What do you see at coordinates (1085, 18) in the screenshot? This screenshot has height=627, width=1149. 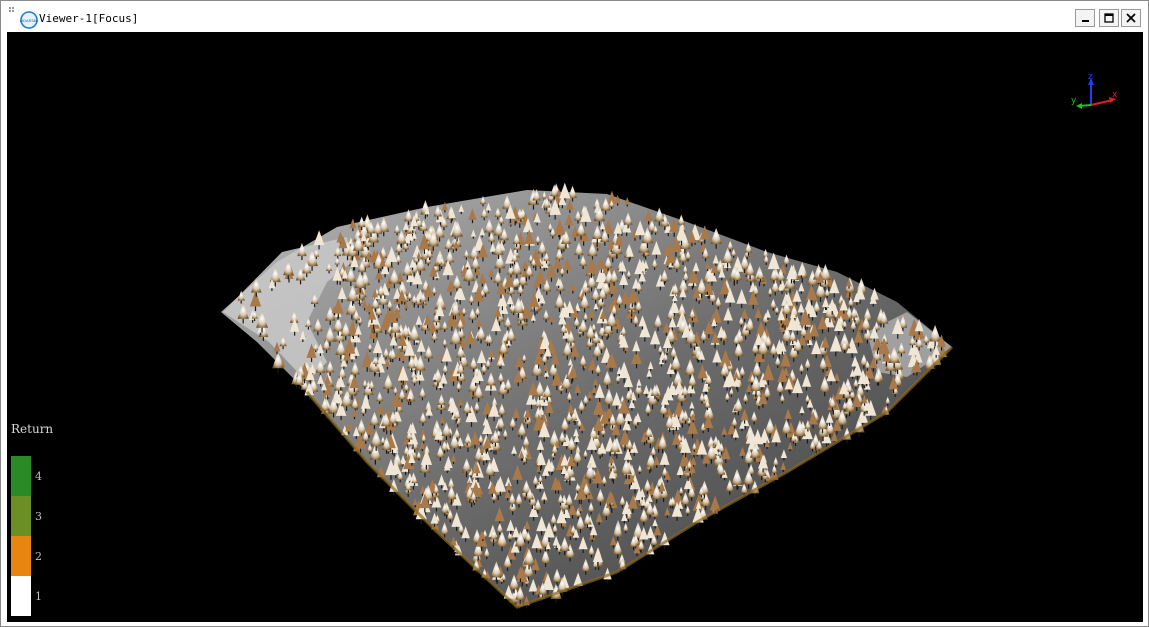 I see `minimize-button` at bounding box center [1085, 18].